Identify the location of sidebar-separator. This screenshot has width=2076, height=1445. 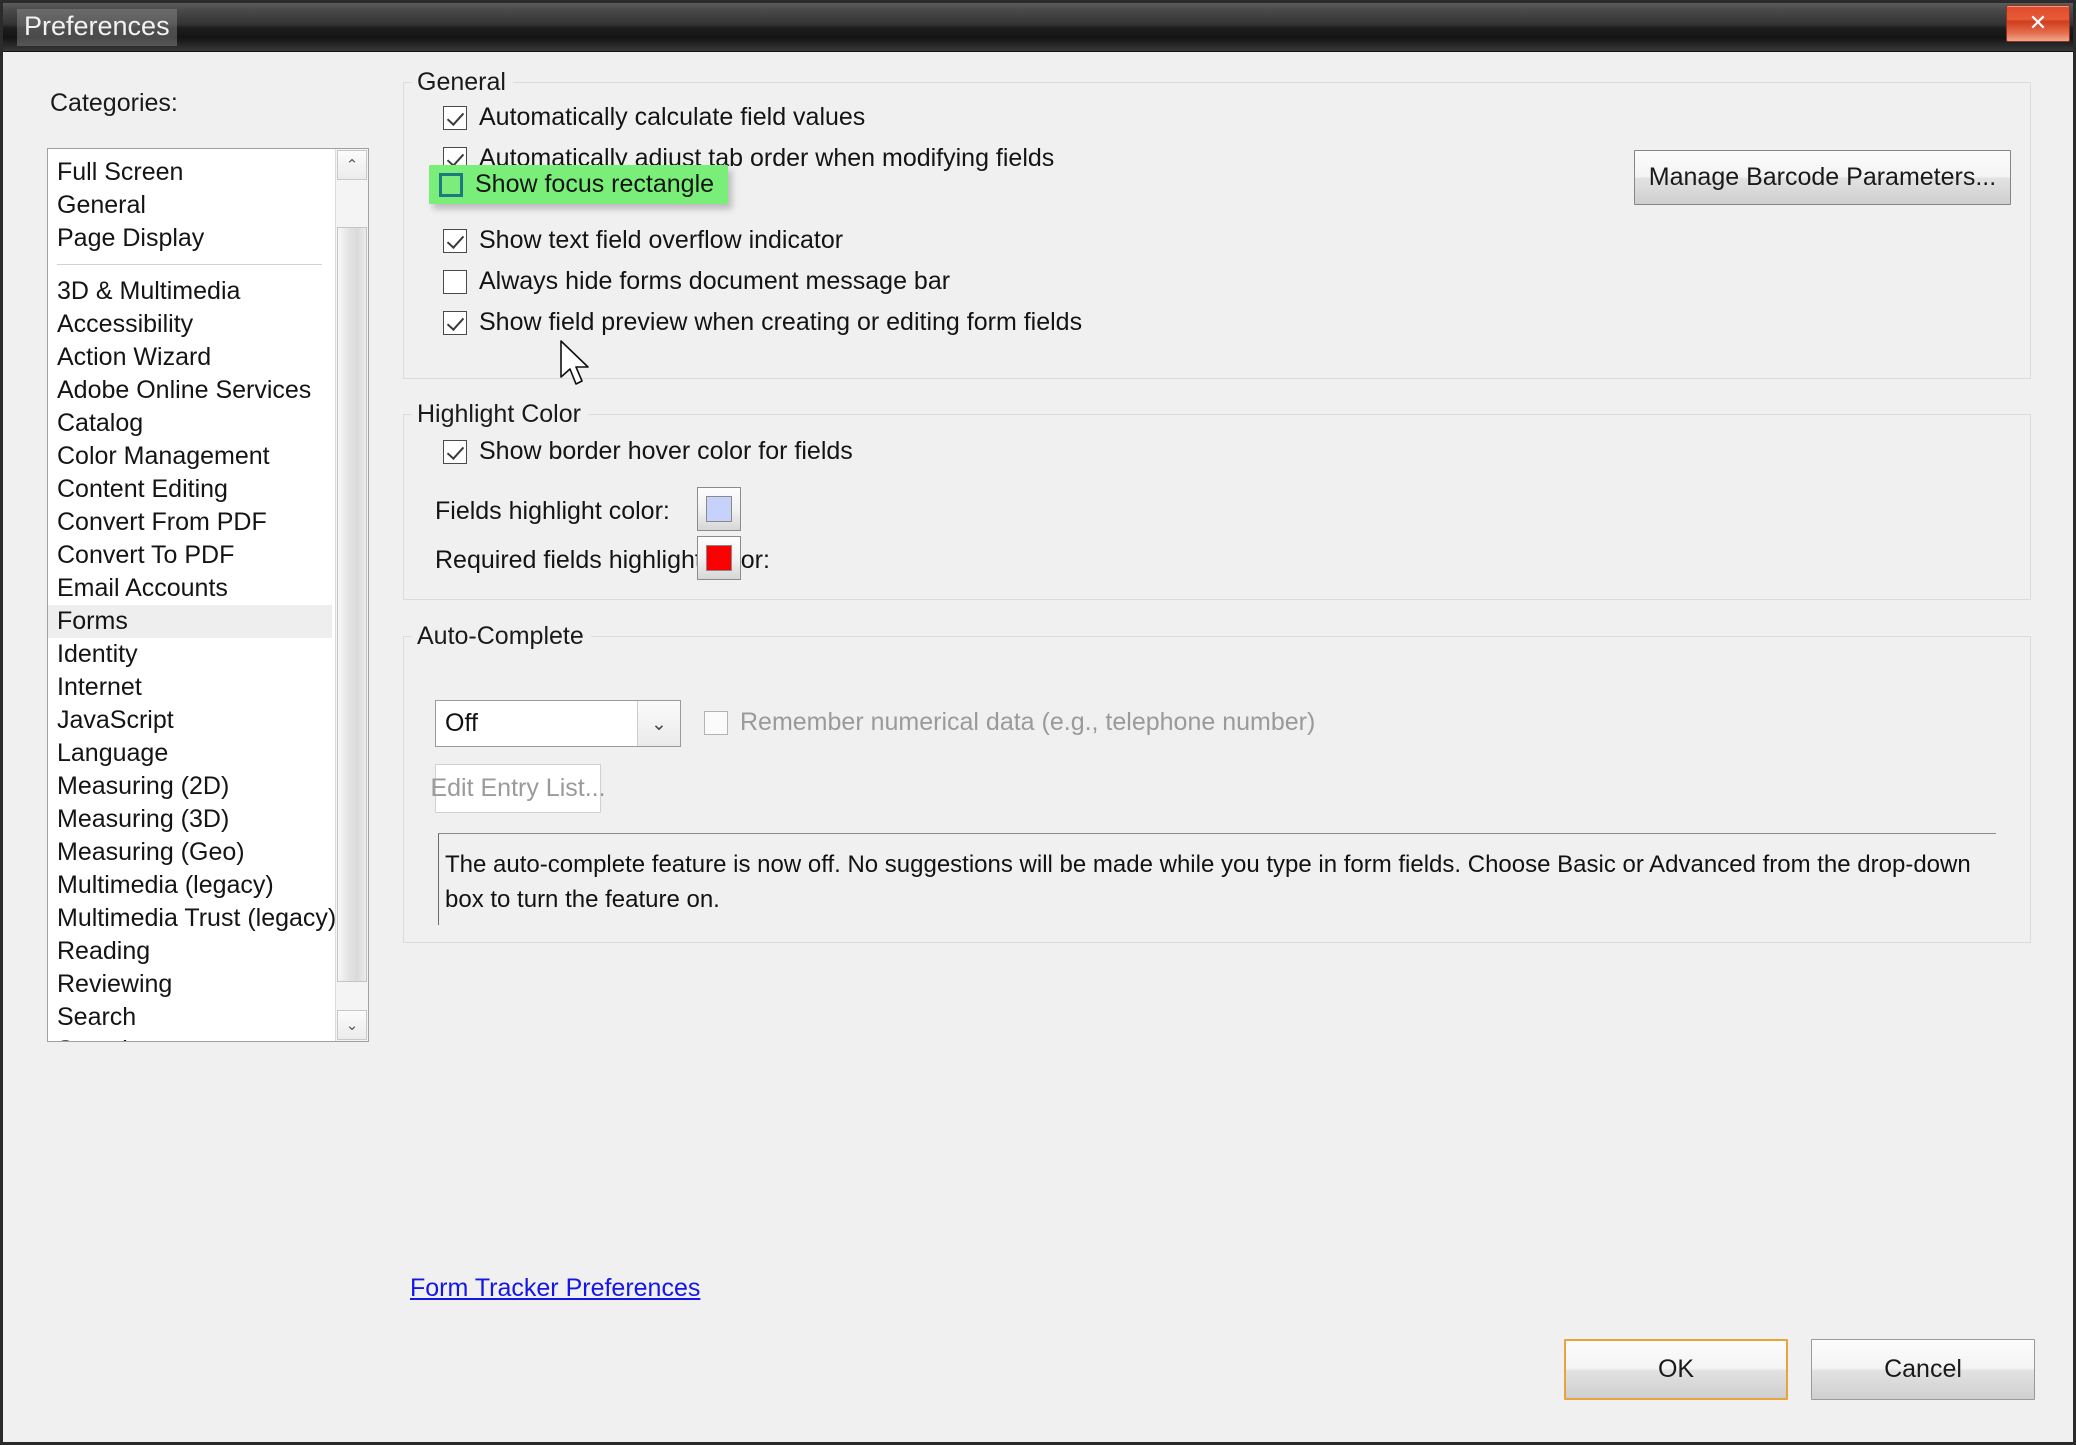
(189, 264).